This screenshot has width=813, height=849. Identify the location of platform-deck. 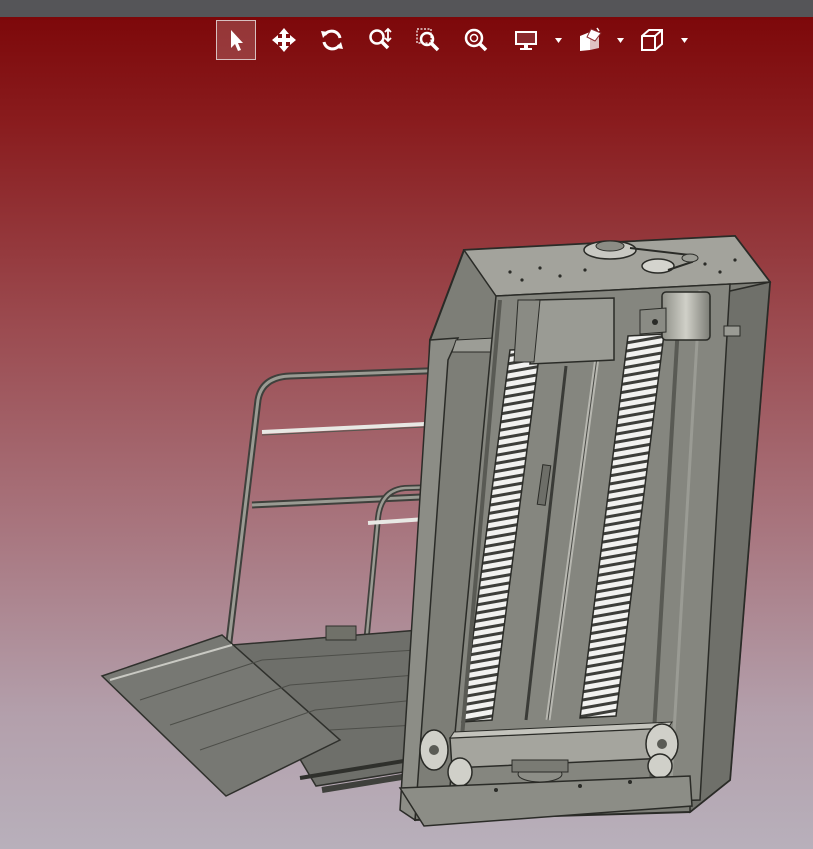
(260, 711).